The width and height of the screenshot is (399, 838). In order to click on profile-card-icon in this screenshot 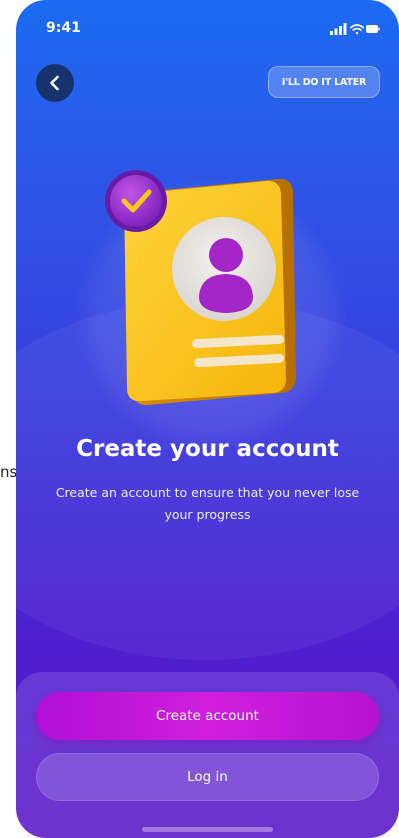, I will do `click(200, 288)`.